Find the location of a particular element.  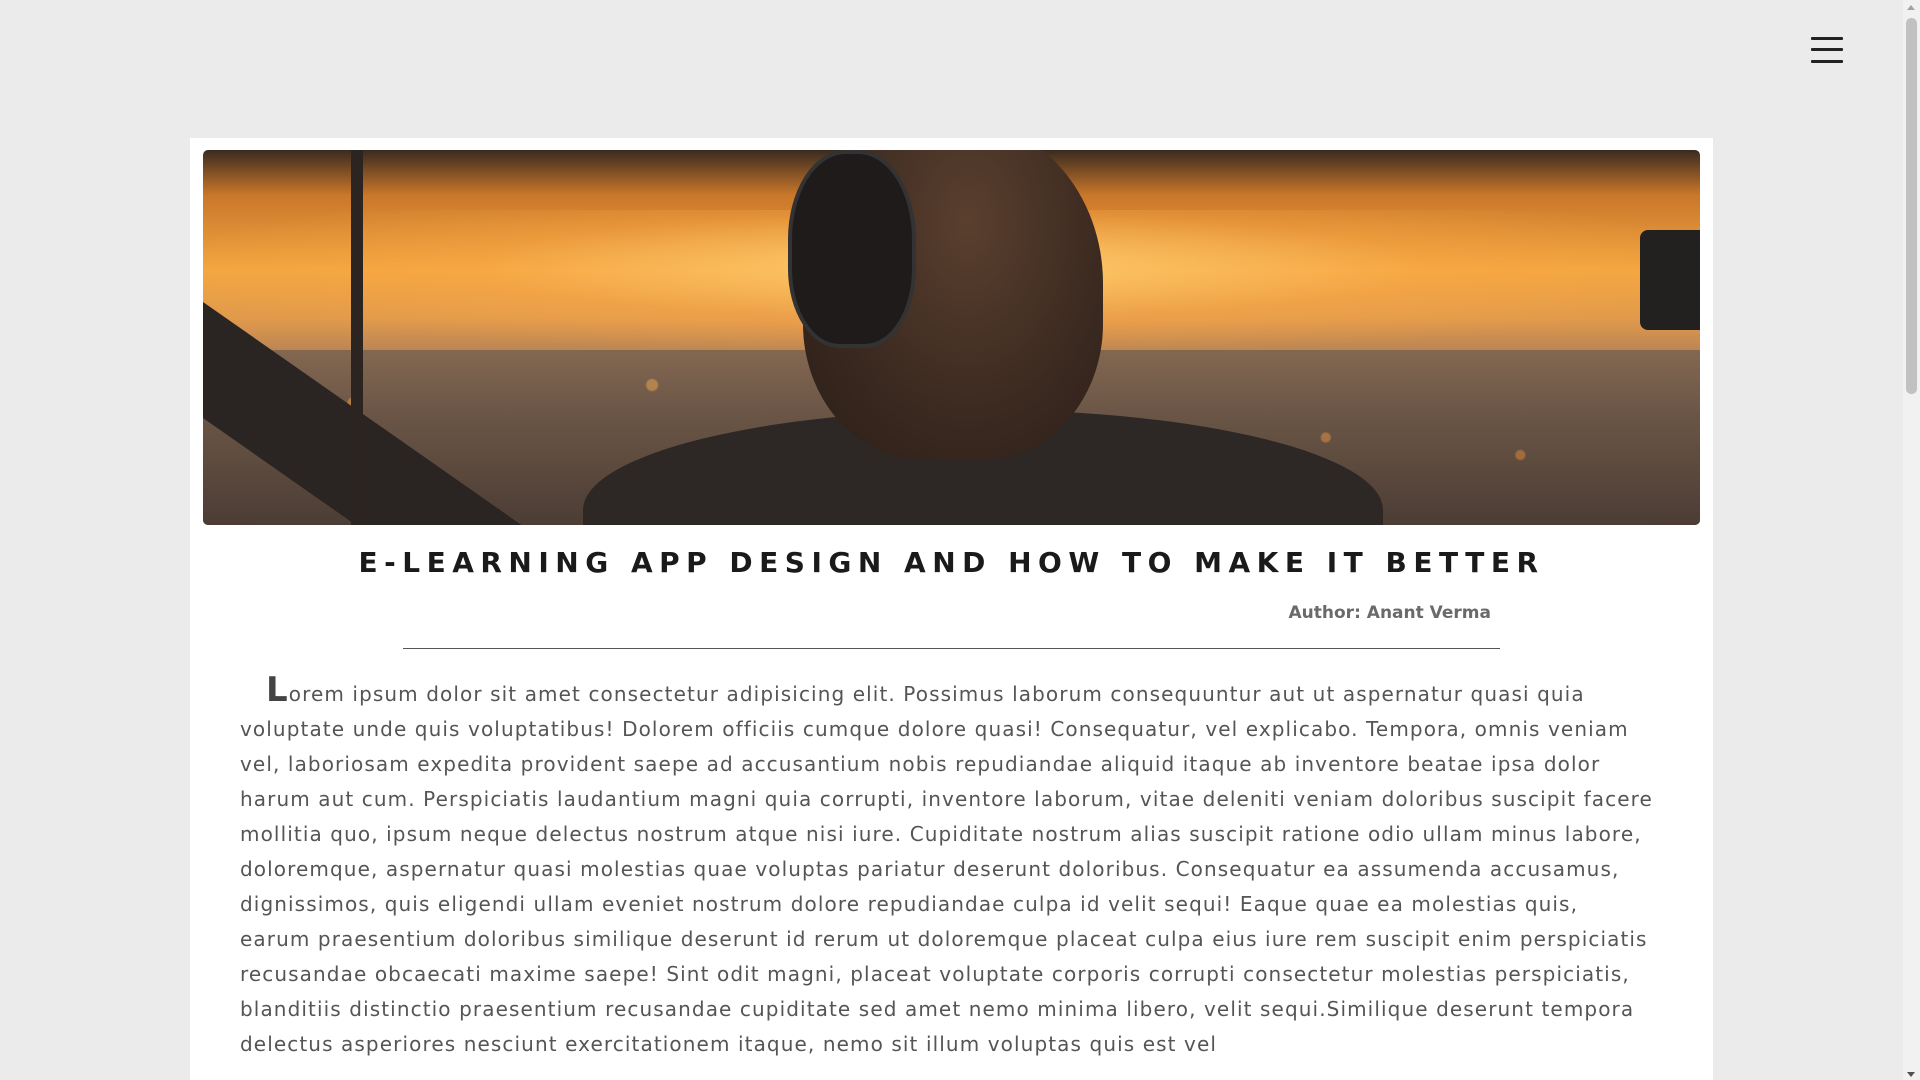

headphone-icon is located at coordinates (852, 249).